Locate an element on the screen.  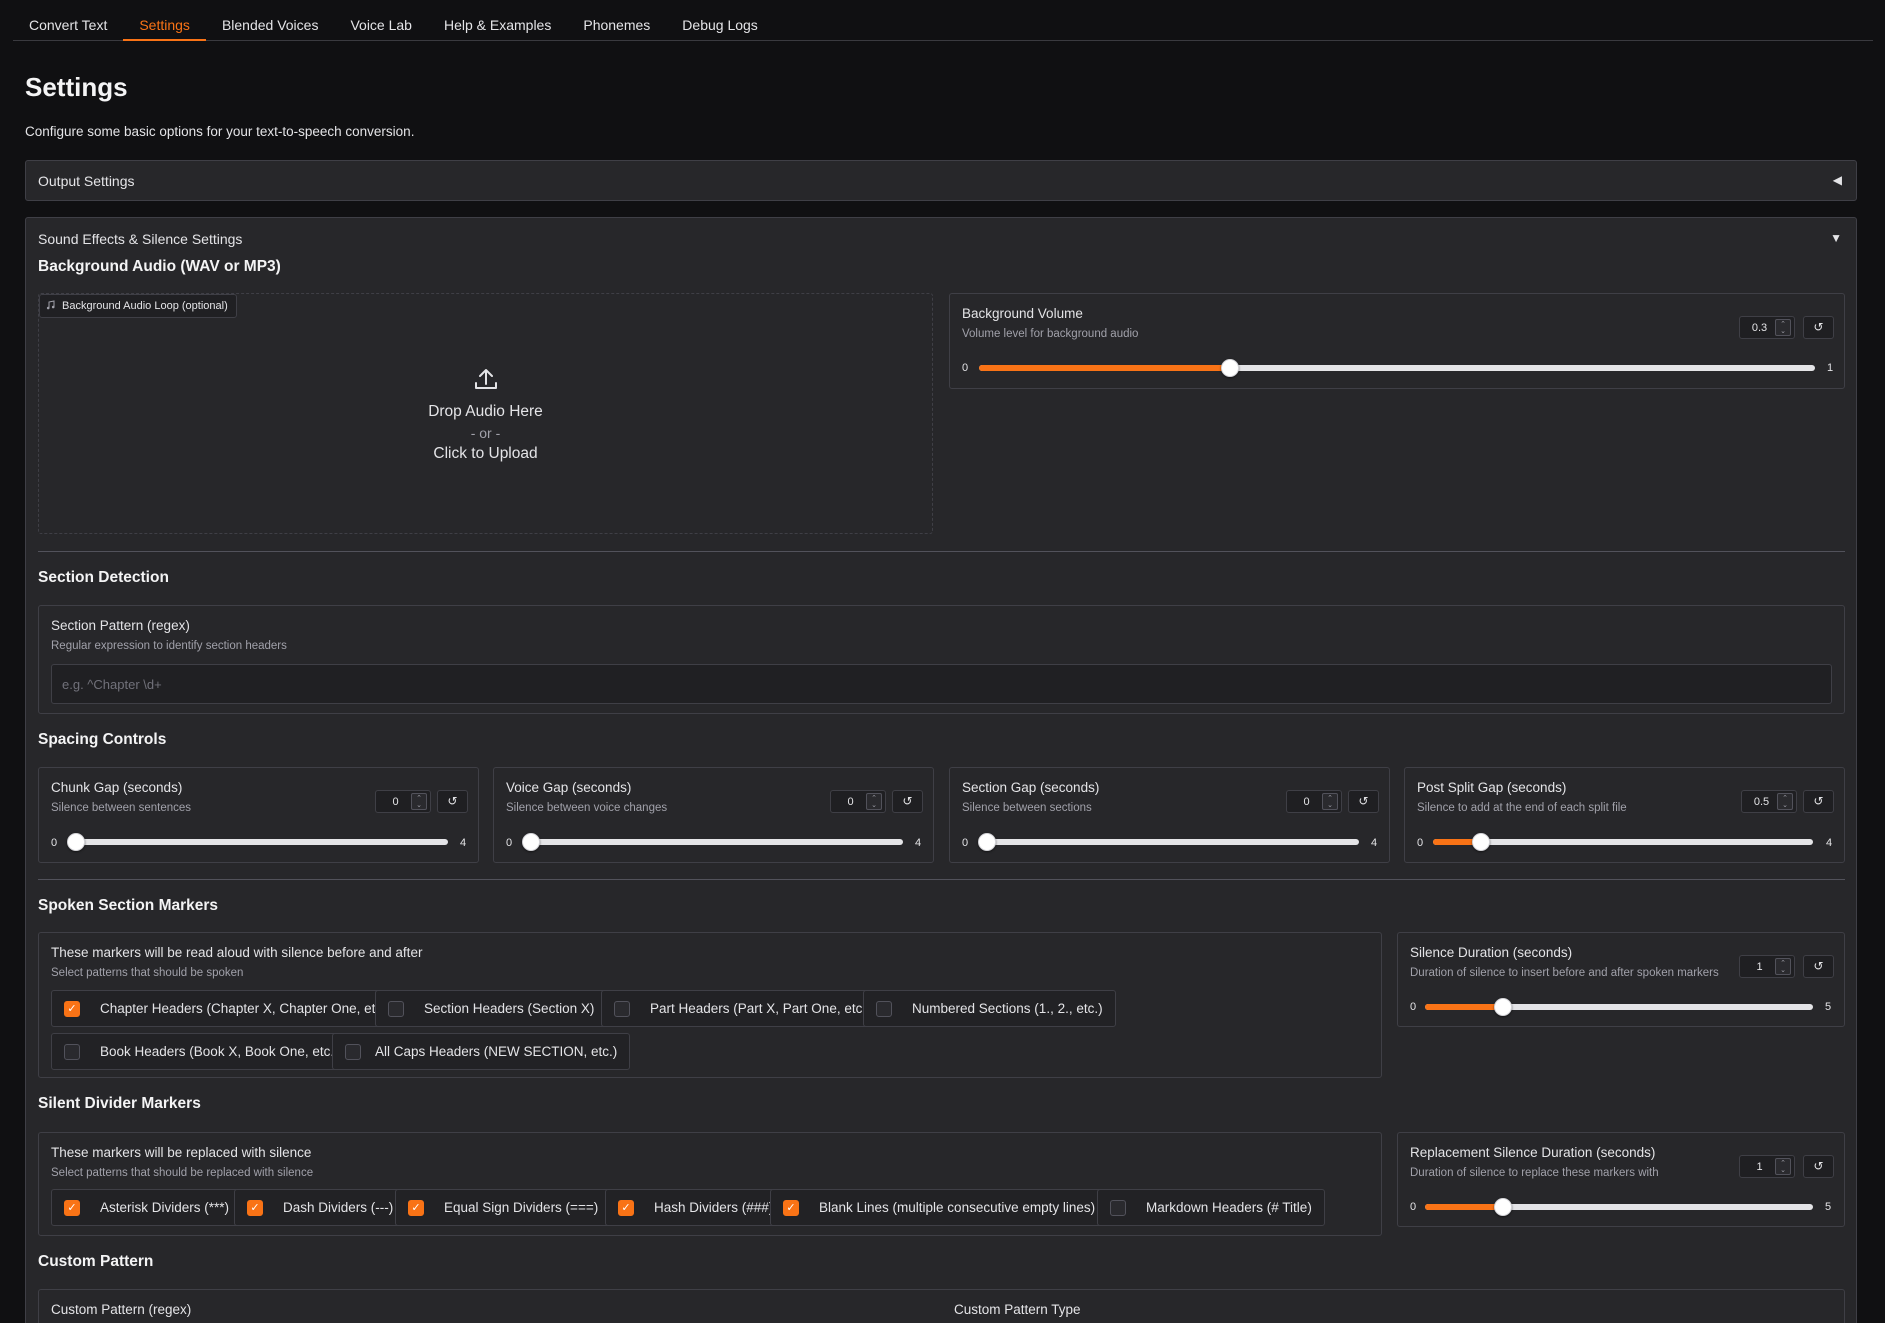
background-volume-info: Volume level for background audio is located at coordinates (1050, 334).